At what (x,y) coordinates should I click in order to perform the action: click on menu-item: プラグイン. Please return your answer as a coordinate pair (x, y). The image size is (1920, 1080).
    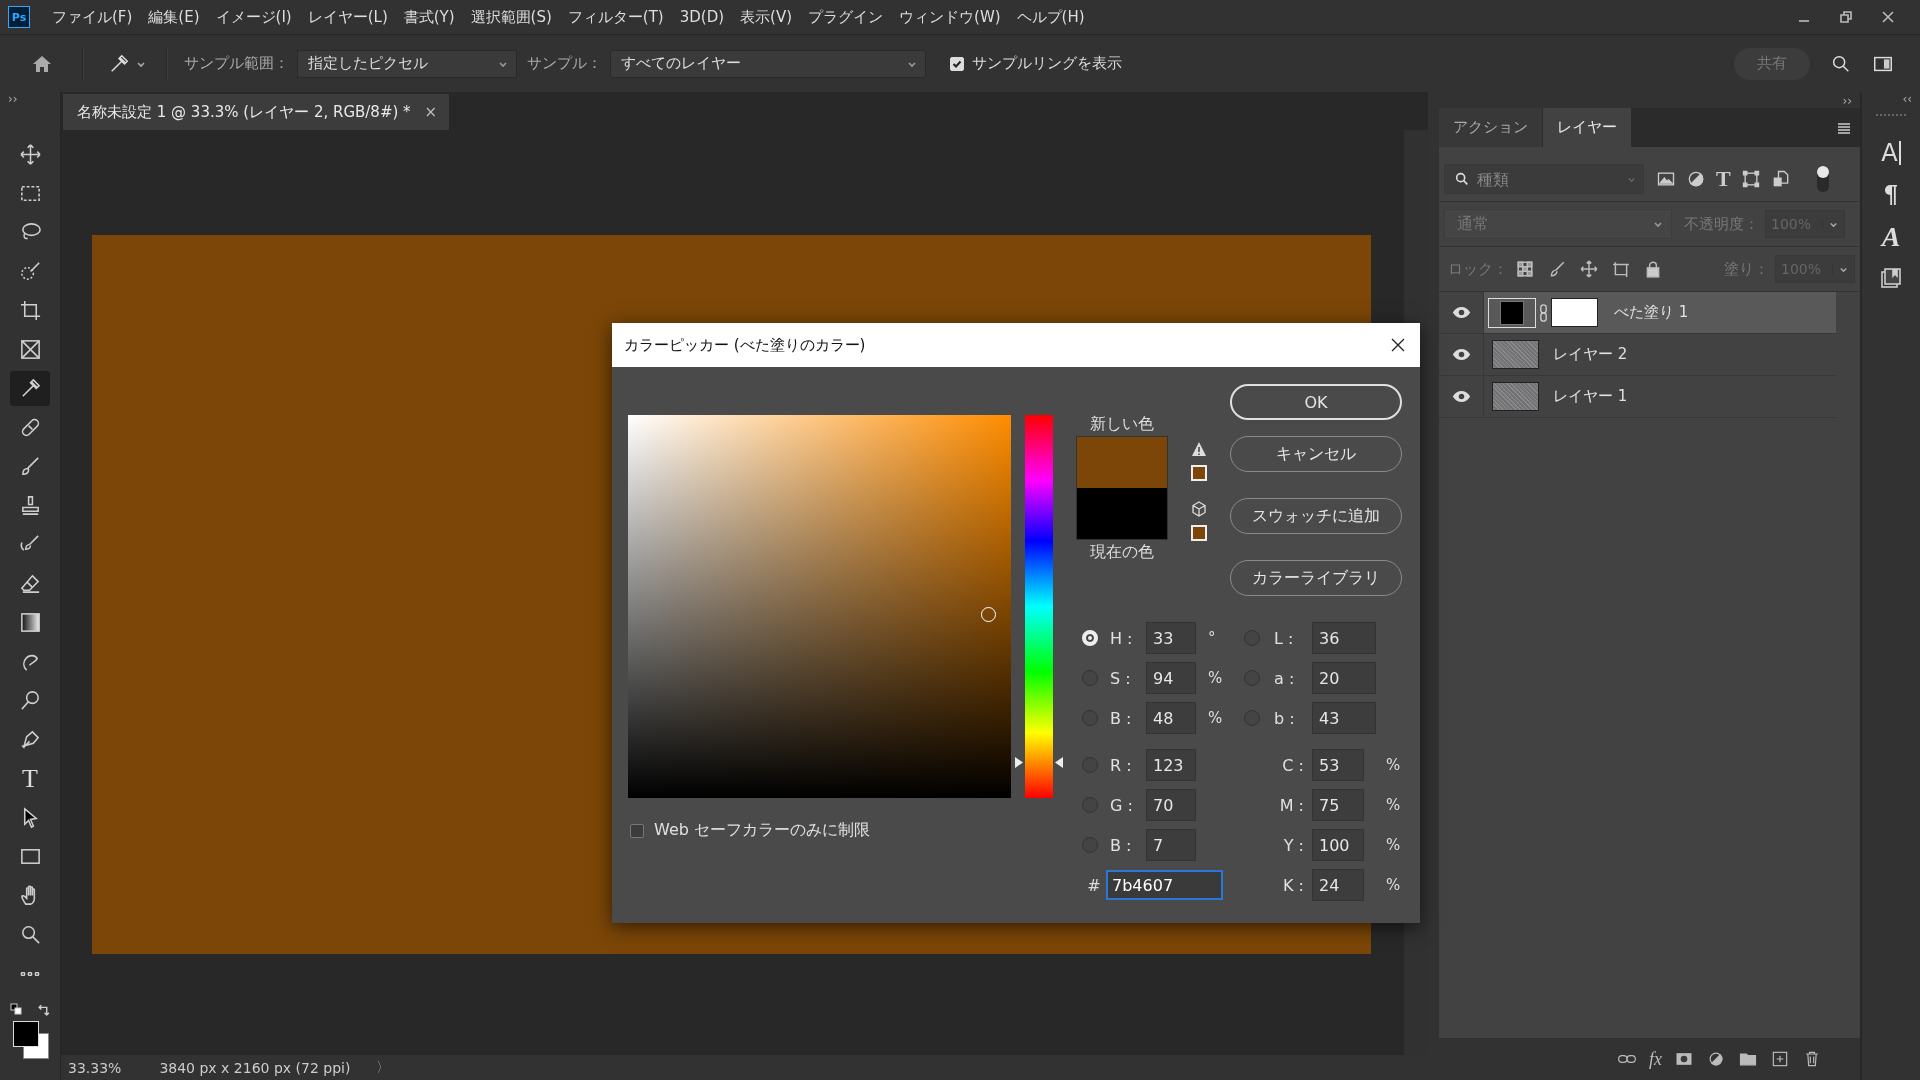
    Looking at the image, I should click on (846, 17).